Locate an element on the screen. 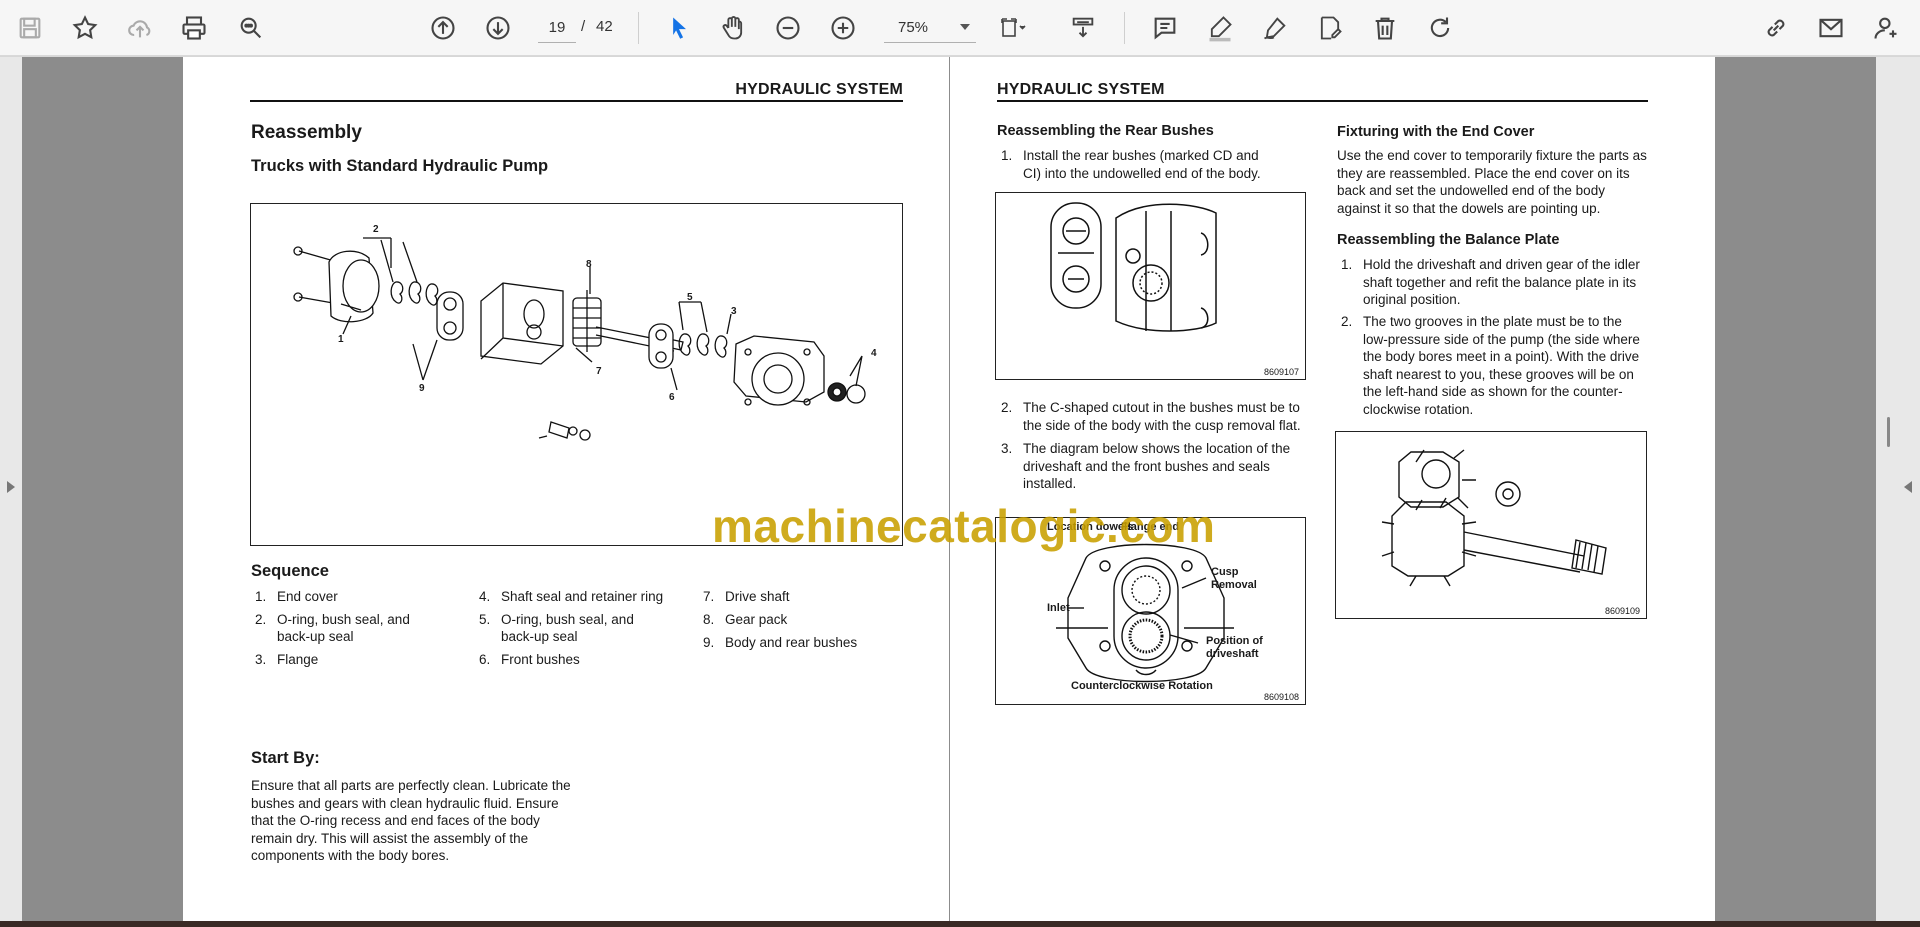 The image size is (1920, 927). page-number-input is located at coordinates (557, 28).